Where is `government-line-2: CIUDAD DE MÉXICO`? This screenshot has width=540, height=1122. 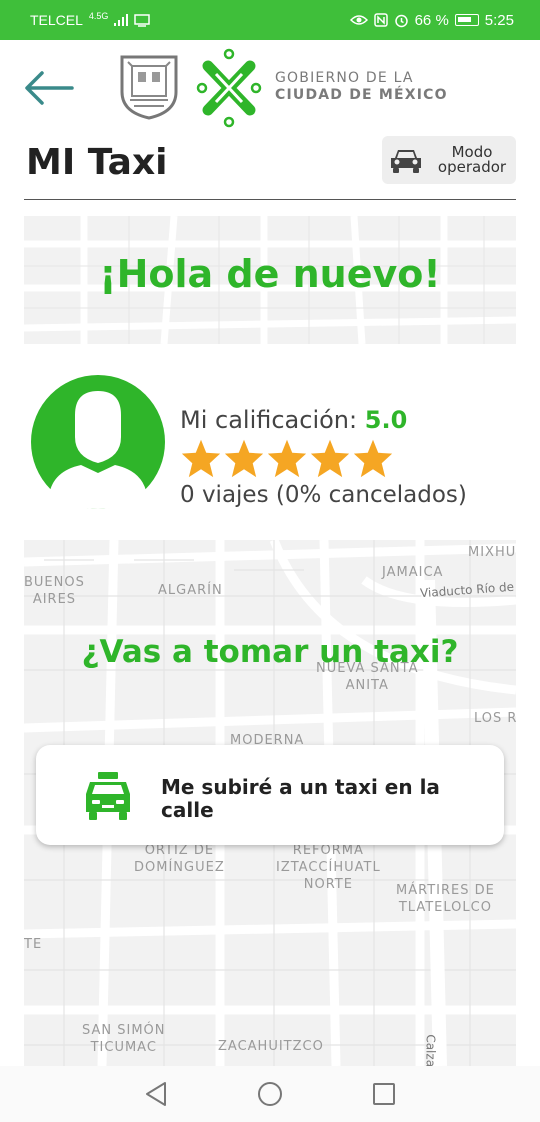 government-line-2: CIUDAD DE MÉXICO is located at coordinates (361, 95).